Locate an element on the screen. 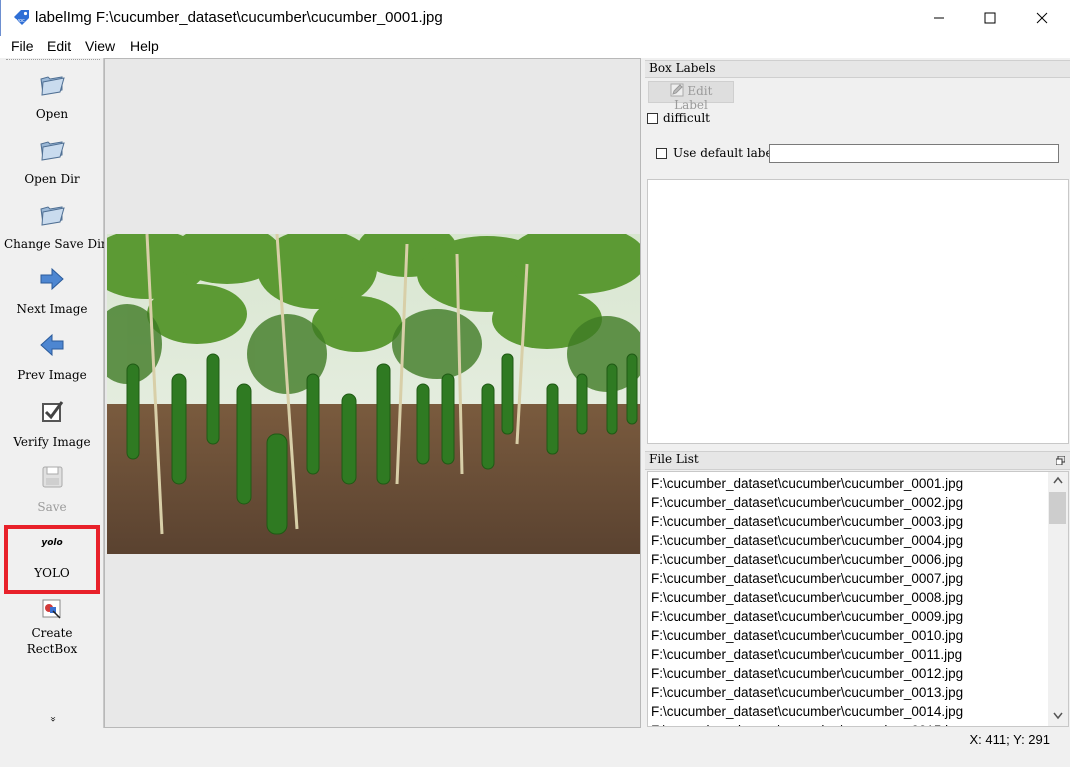 The image size is (1070, 767). verify-image-label: Verify Image is located at coordinates (52, 442).